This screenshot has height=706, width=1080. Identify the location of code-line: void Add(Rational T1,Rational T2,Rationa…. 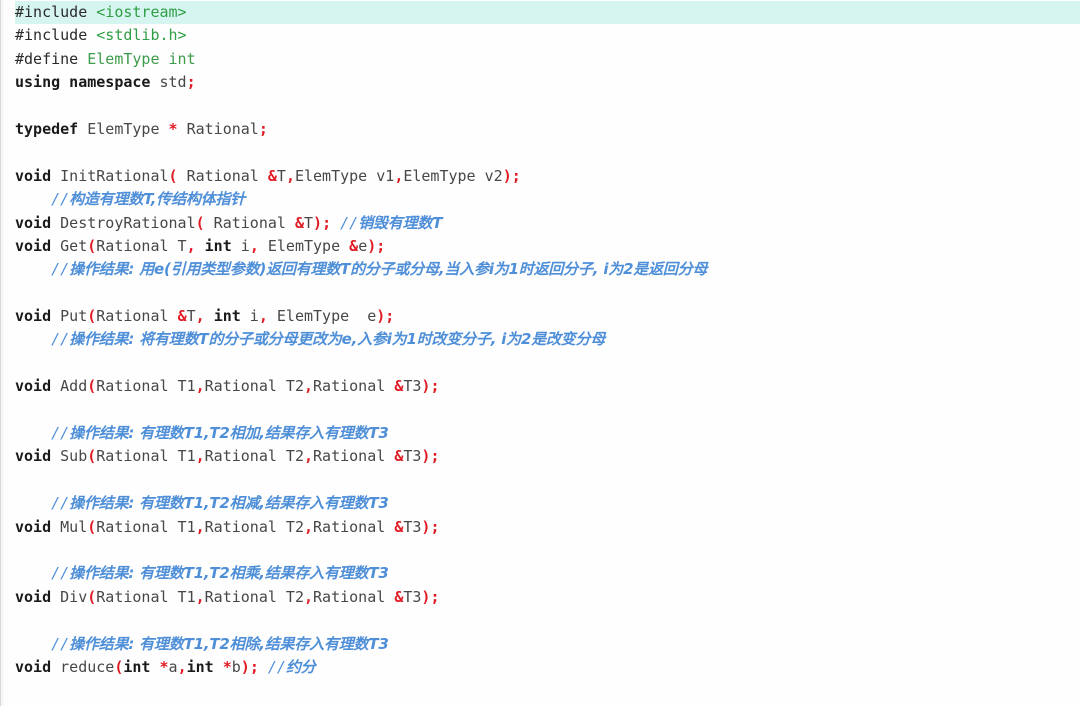
(547, 386).